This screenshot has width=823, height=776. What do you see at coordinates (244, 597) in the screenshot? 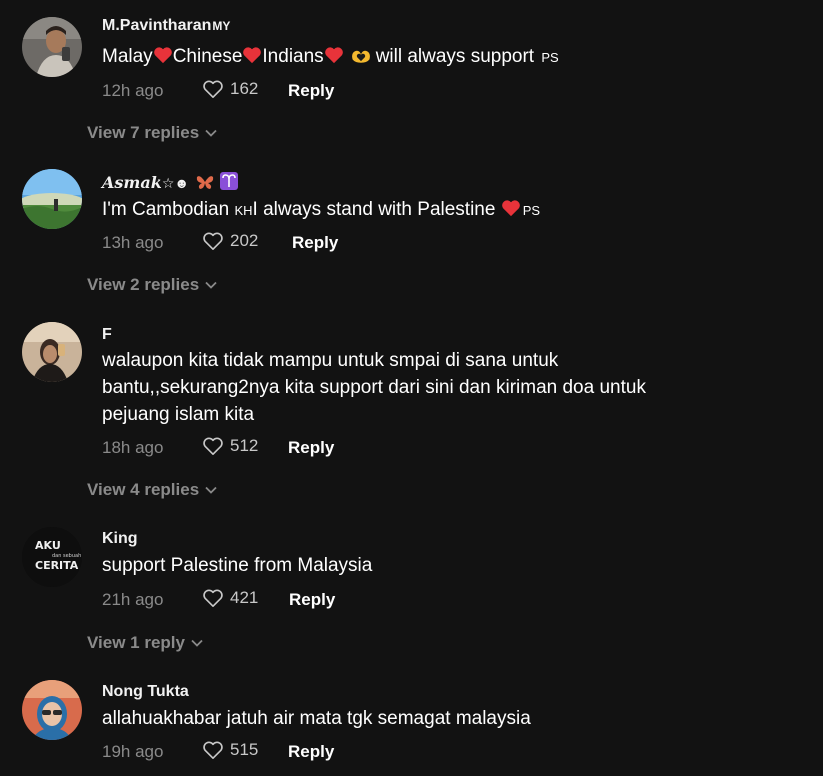
I see `like-count: 421` at bounding box center [244, 597].